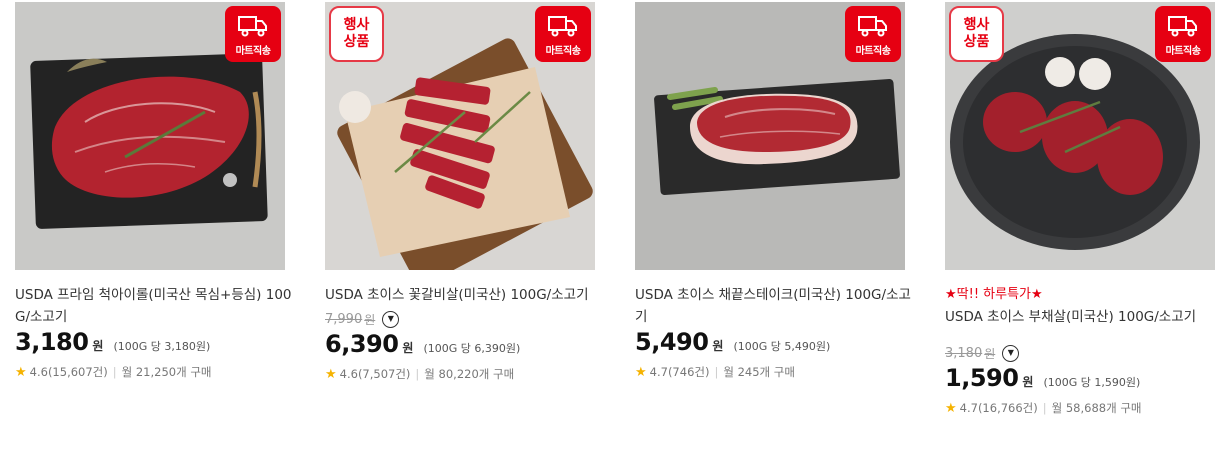  I want to click on product-title: USDA 초이스 채끝스테이크(미국산) 100G/소고기, so click(775, 306).